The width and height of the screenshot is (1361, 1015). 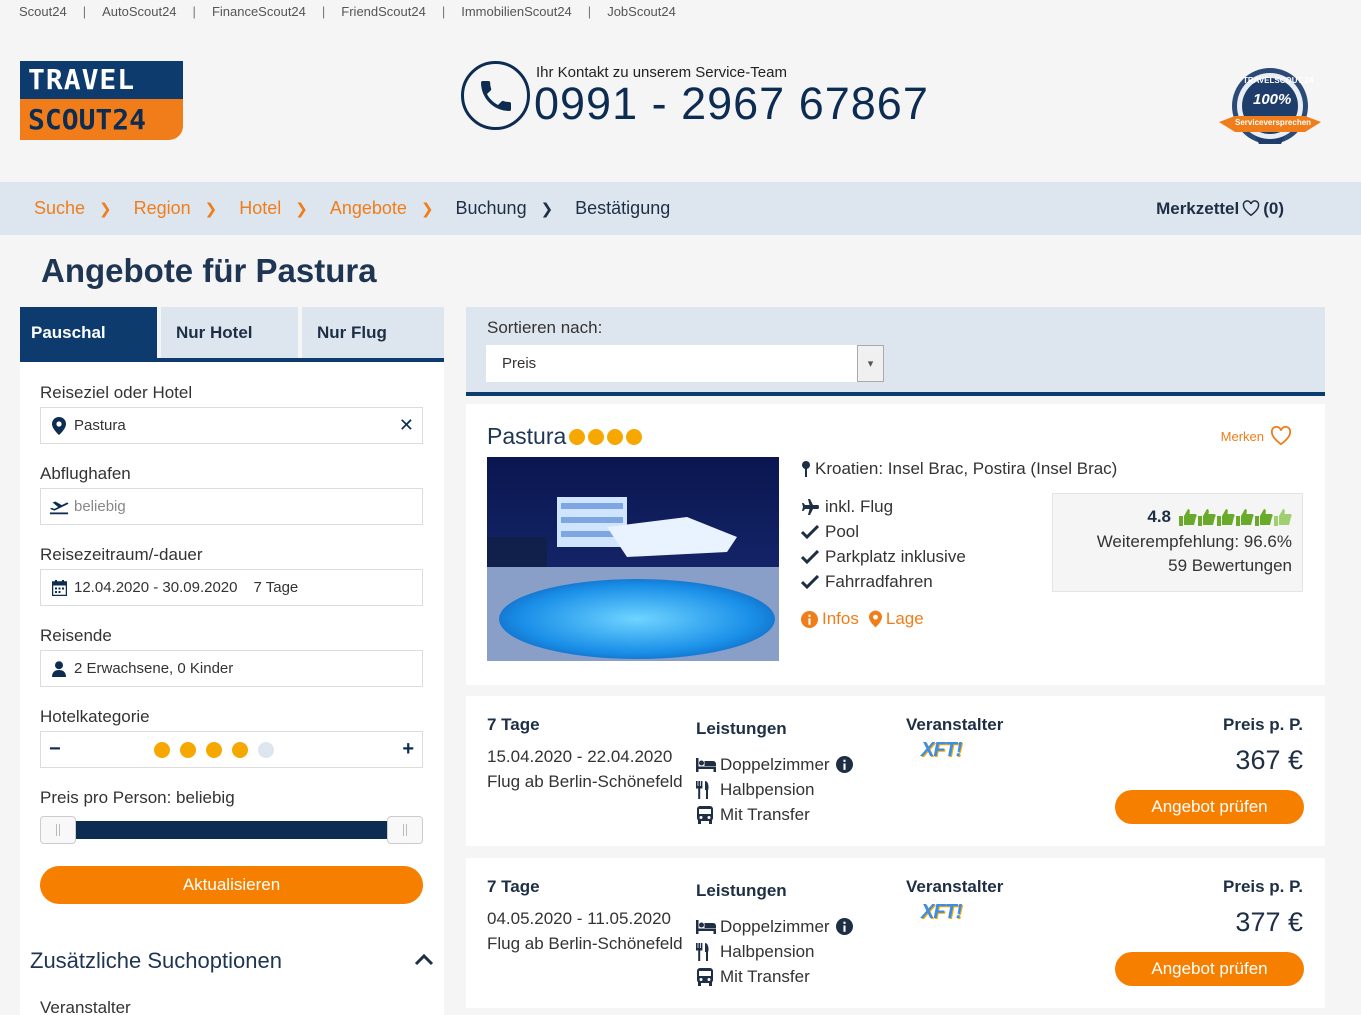 I want to click on travelers-field: 2 Erwachsene, 0 Kinder, so click(x=231, y=668).